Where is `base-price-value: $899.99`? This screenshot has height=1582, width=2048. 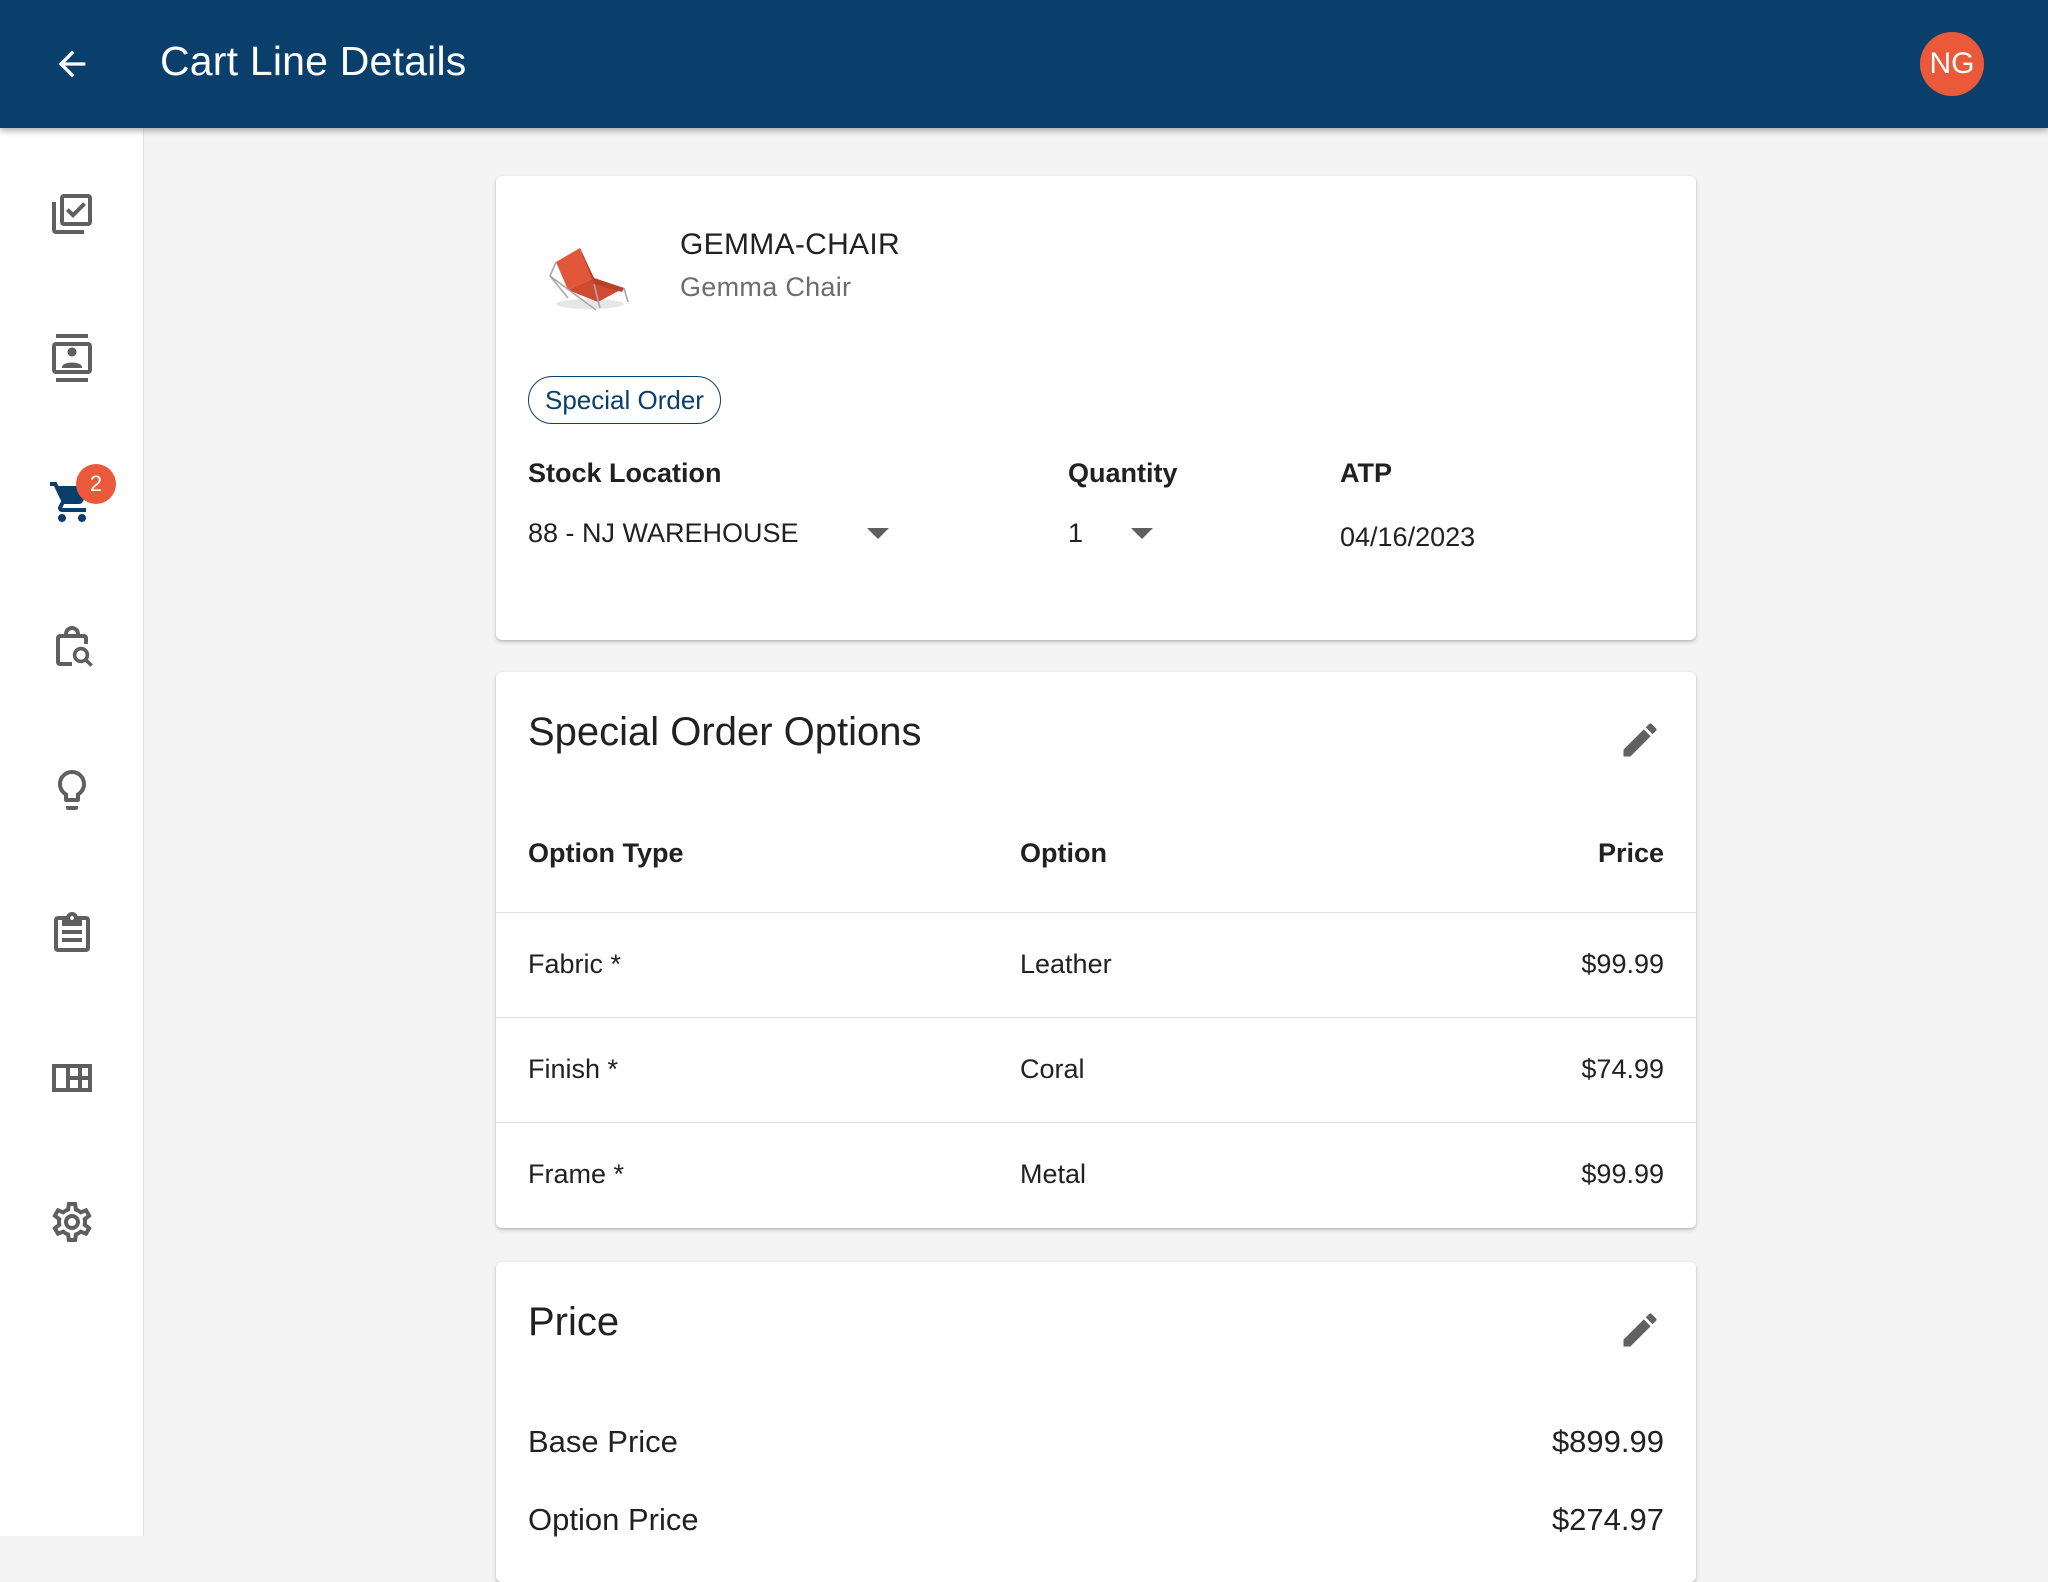
base-price-value: $899.99 is located at coordinates (1607, 1441).